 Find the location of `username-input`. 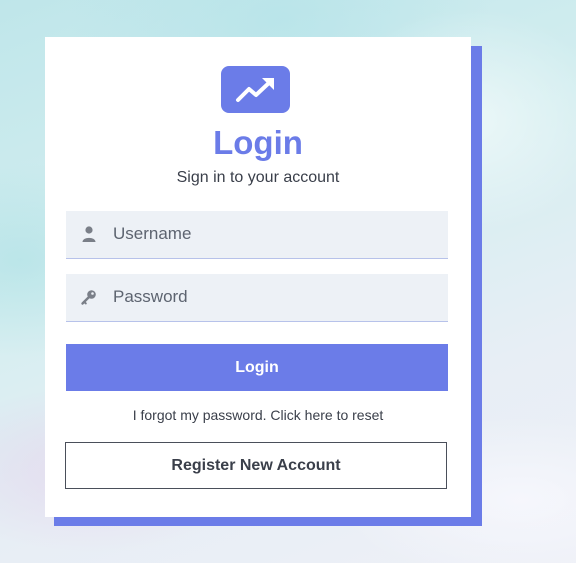

username-input is located at coordinates (273, 234).